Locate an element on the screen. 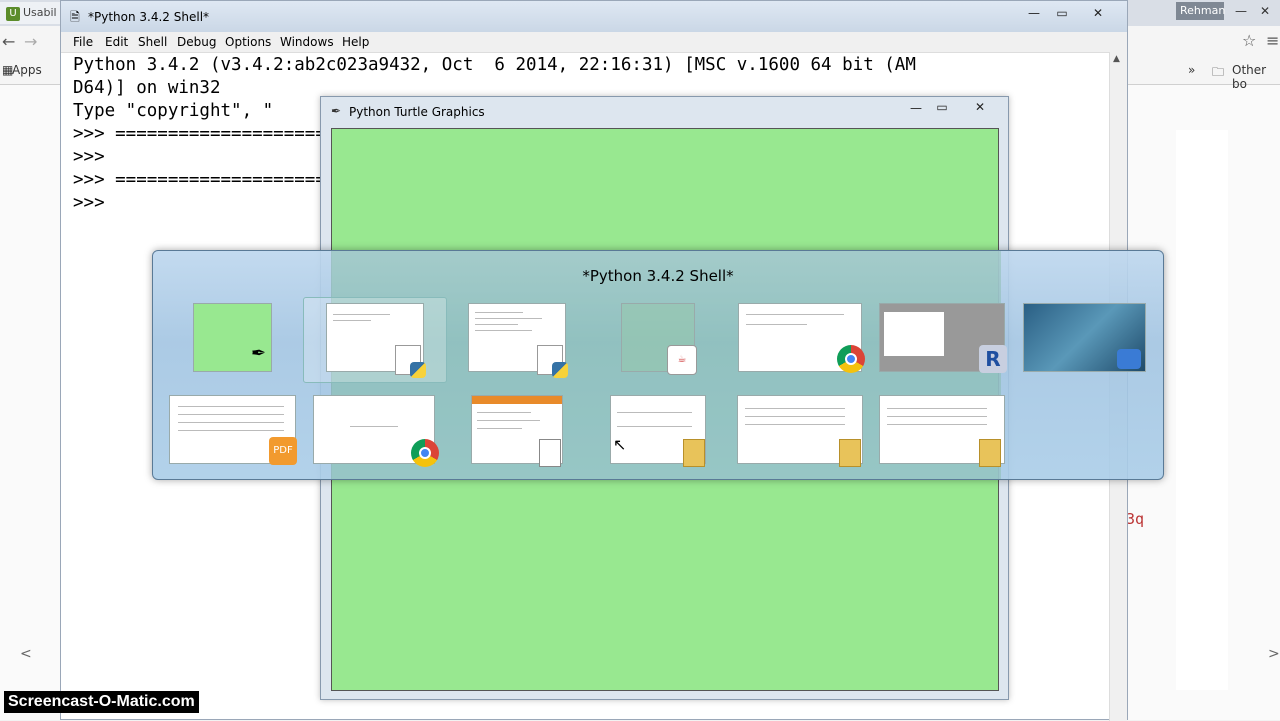  chrome-close-button: ✕ is located at coordinates (1265, 11).